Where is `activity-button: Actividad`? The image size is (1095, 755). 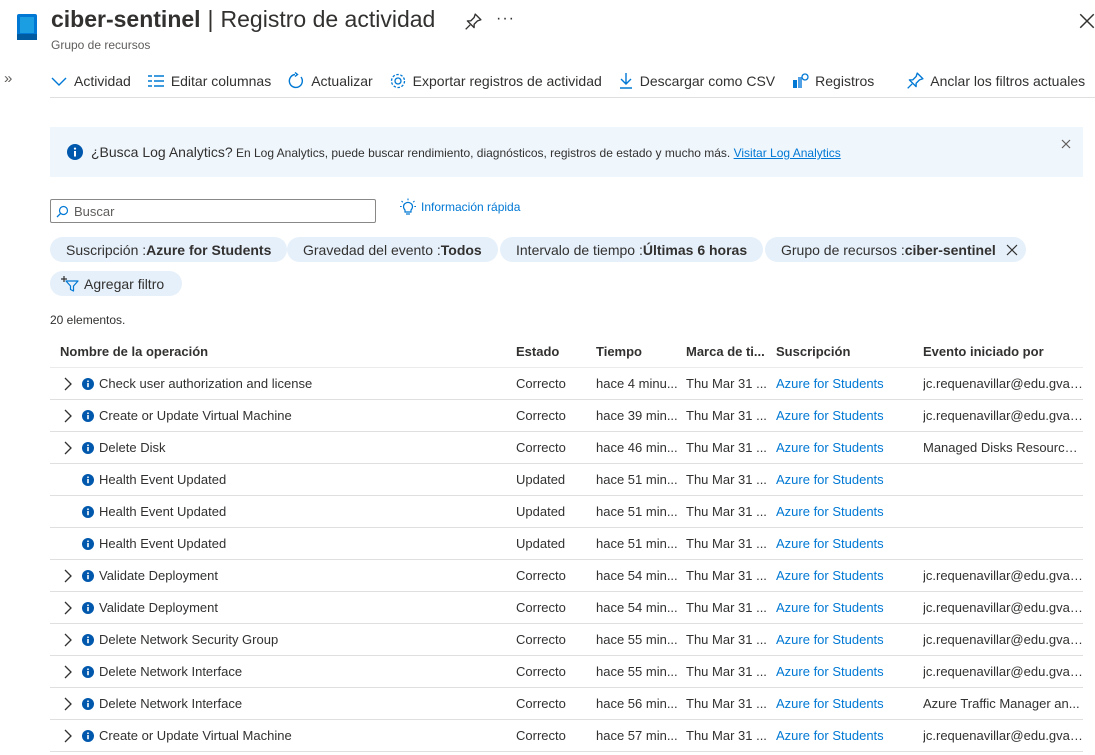
activity-button: Actividad is located at coordinates (90, 81).